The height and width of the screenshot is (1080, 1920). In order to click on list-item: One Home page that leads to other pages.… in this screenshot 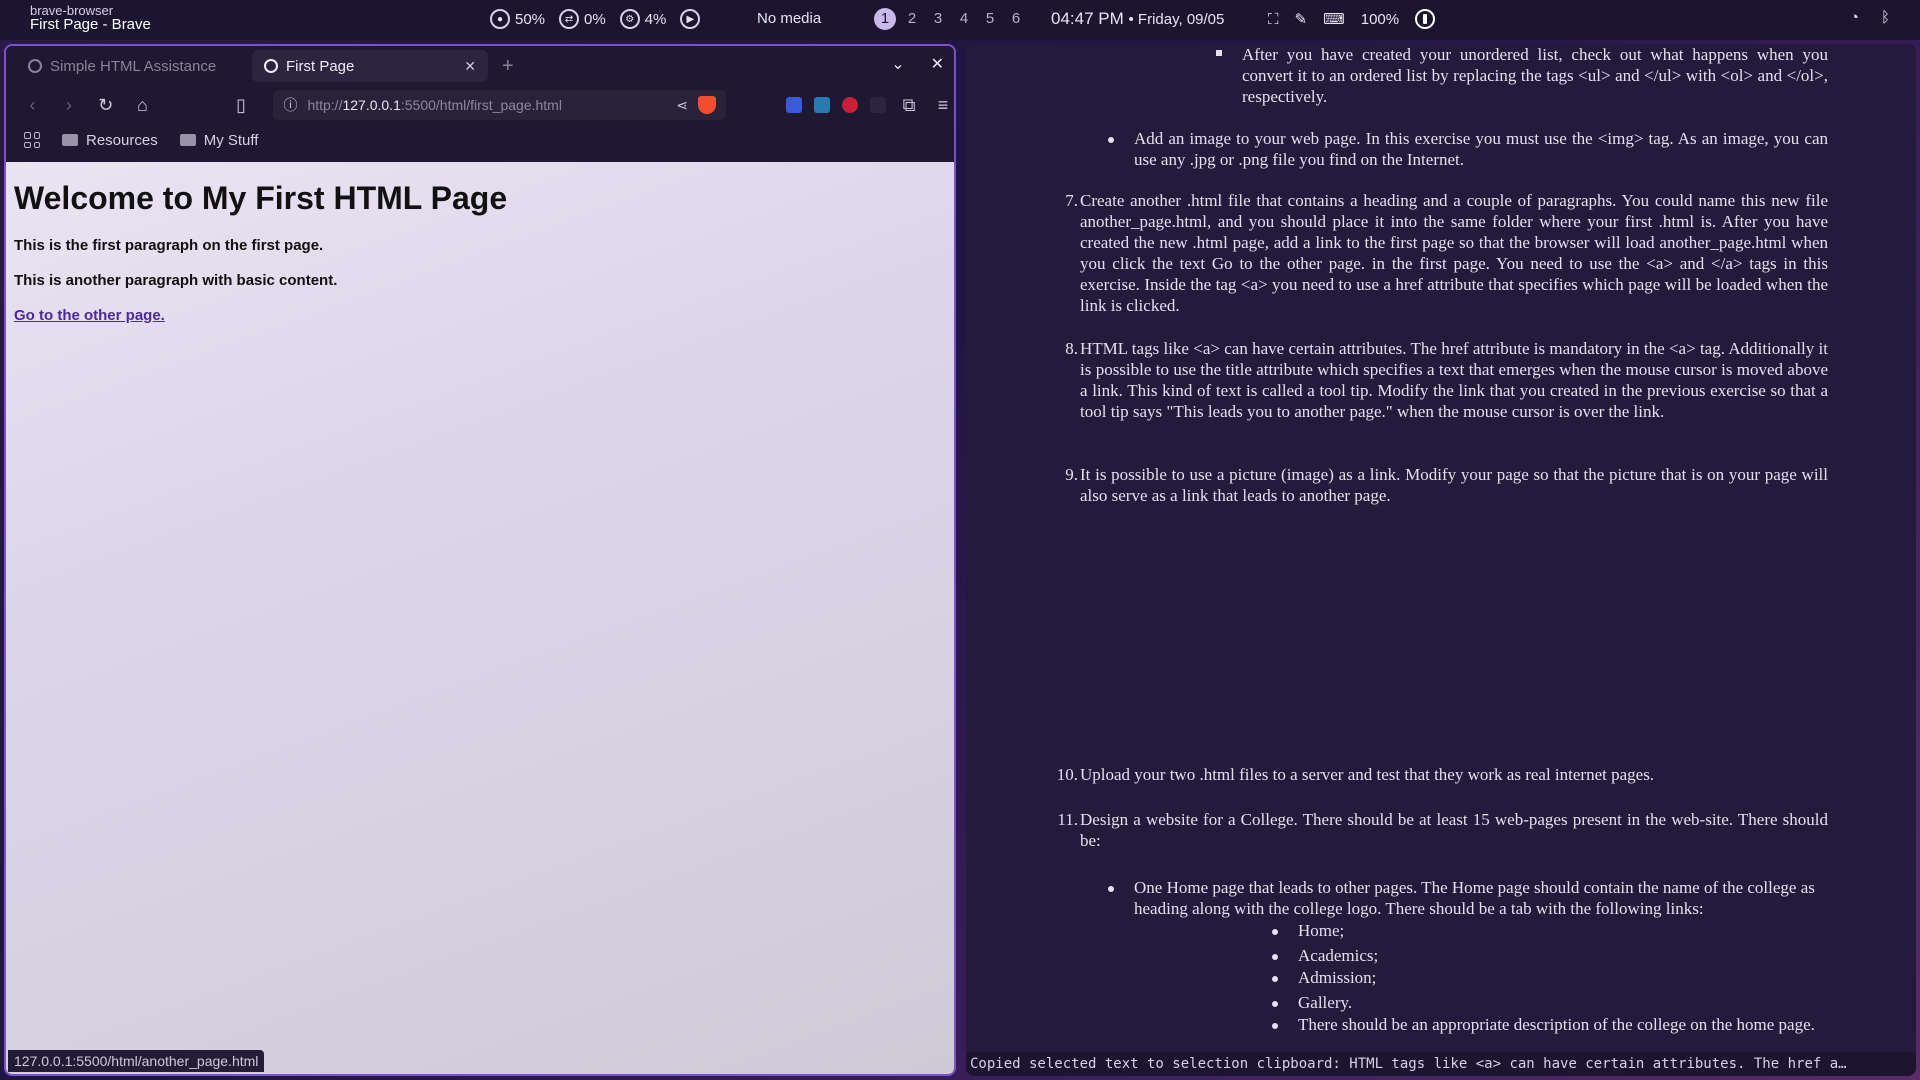, I will do `click(1474, 898)`.